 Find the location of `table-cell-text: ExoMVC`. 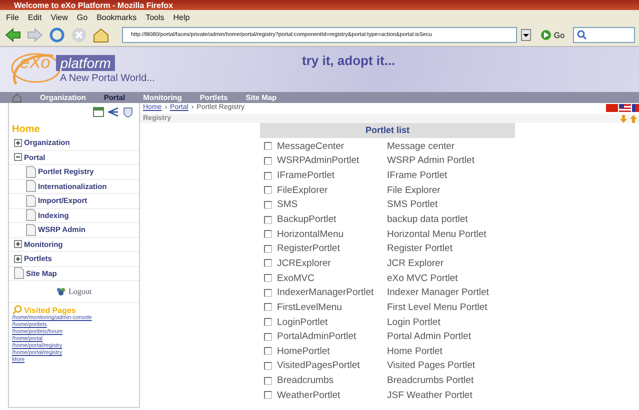

table-cell-text: ExoMVC is located at coordinates (296, 278).